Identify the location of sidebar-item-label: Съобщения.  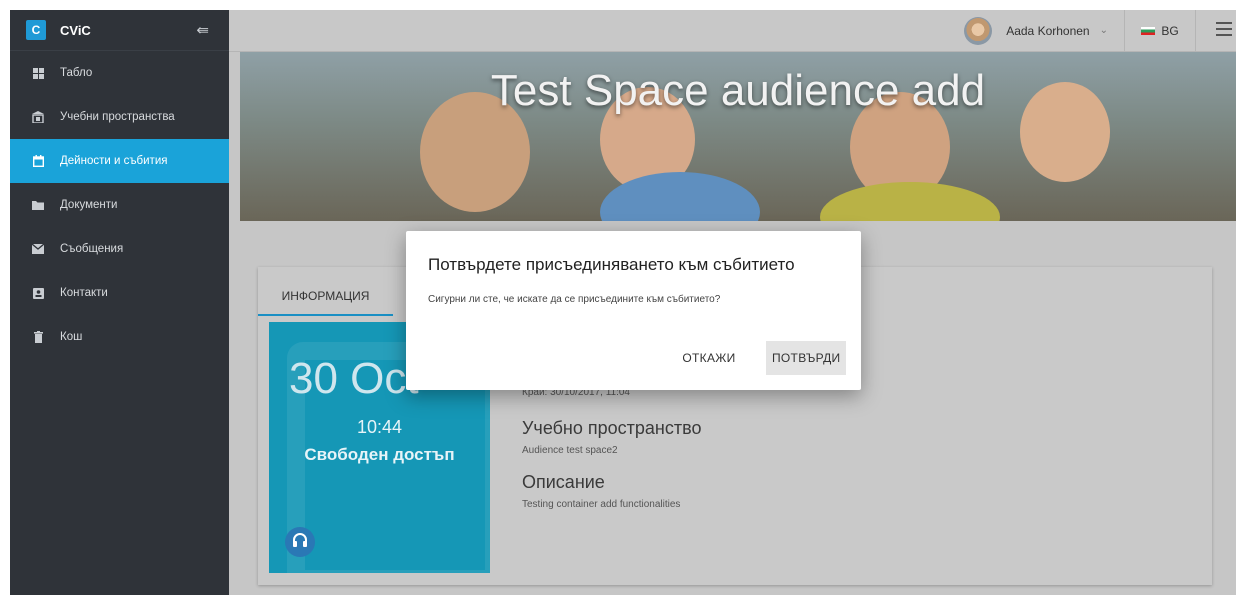
(92, 249).